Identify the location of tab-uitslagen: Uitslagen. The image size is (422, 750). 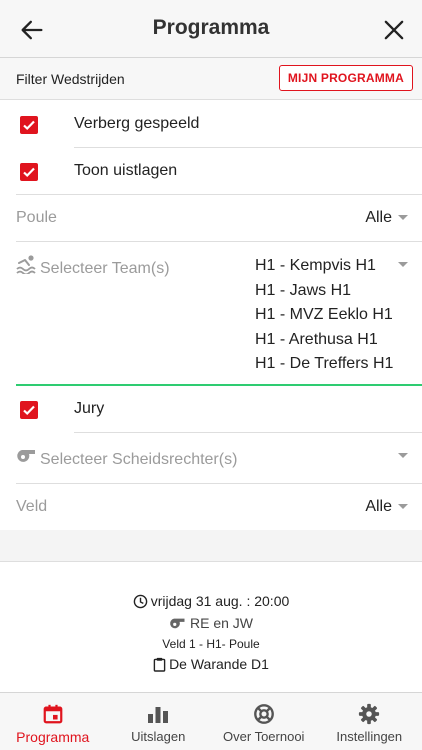
(159, 721).